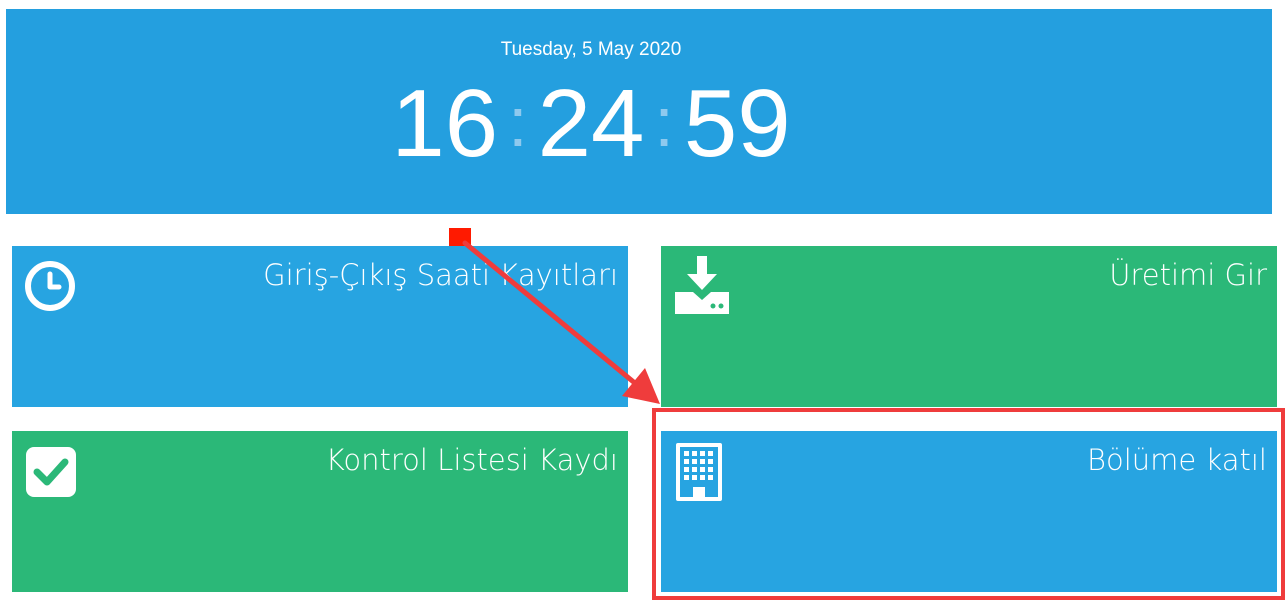 The height and width of the screenshot is (600, 1285). Describe the element at coordinates (969, 326) in the screenshot. I see `tile-enter-production: Üretimi Gir` at that location.